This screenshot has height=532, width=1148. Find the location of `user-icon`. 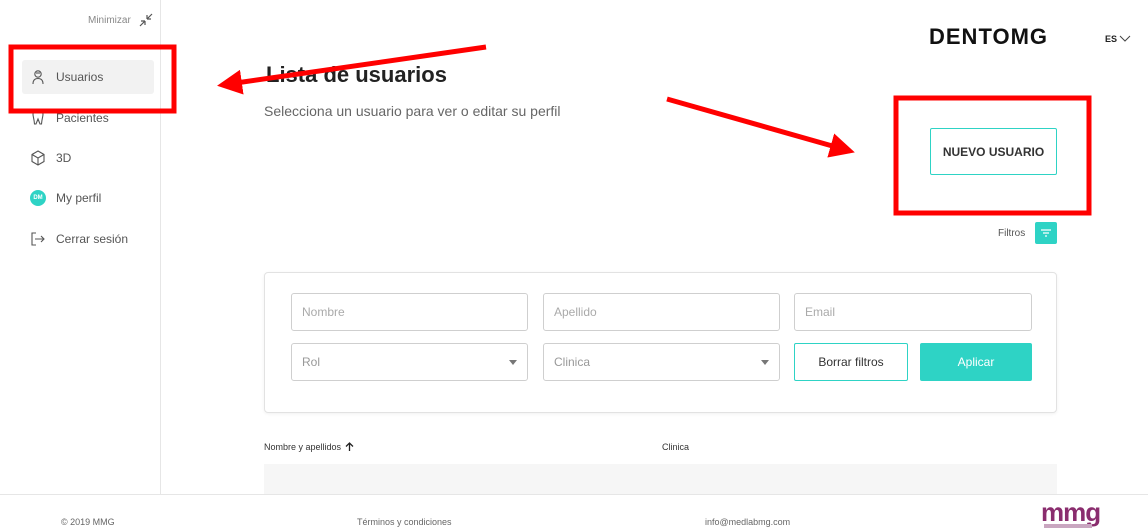

user-icon is located at coordinates (38, 77).